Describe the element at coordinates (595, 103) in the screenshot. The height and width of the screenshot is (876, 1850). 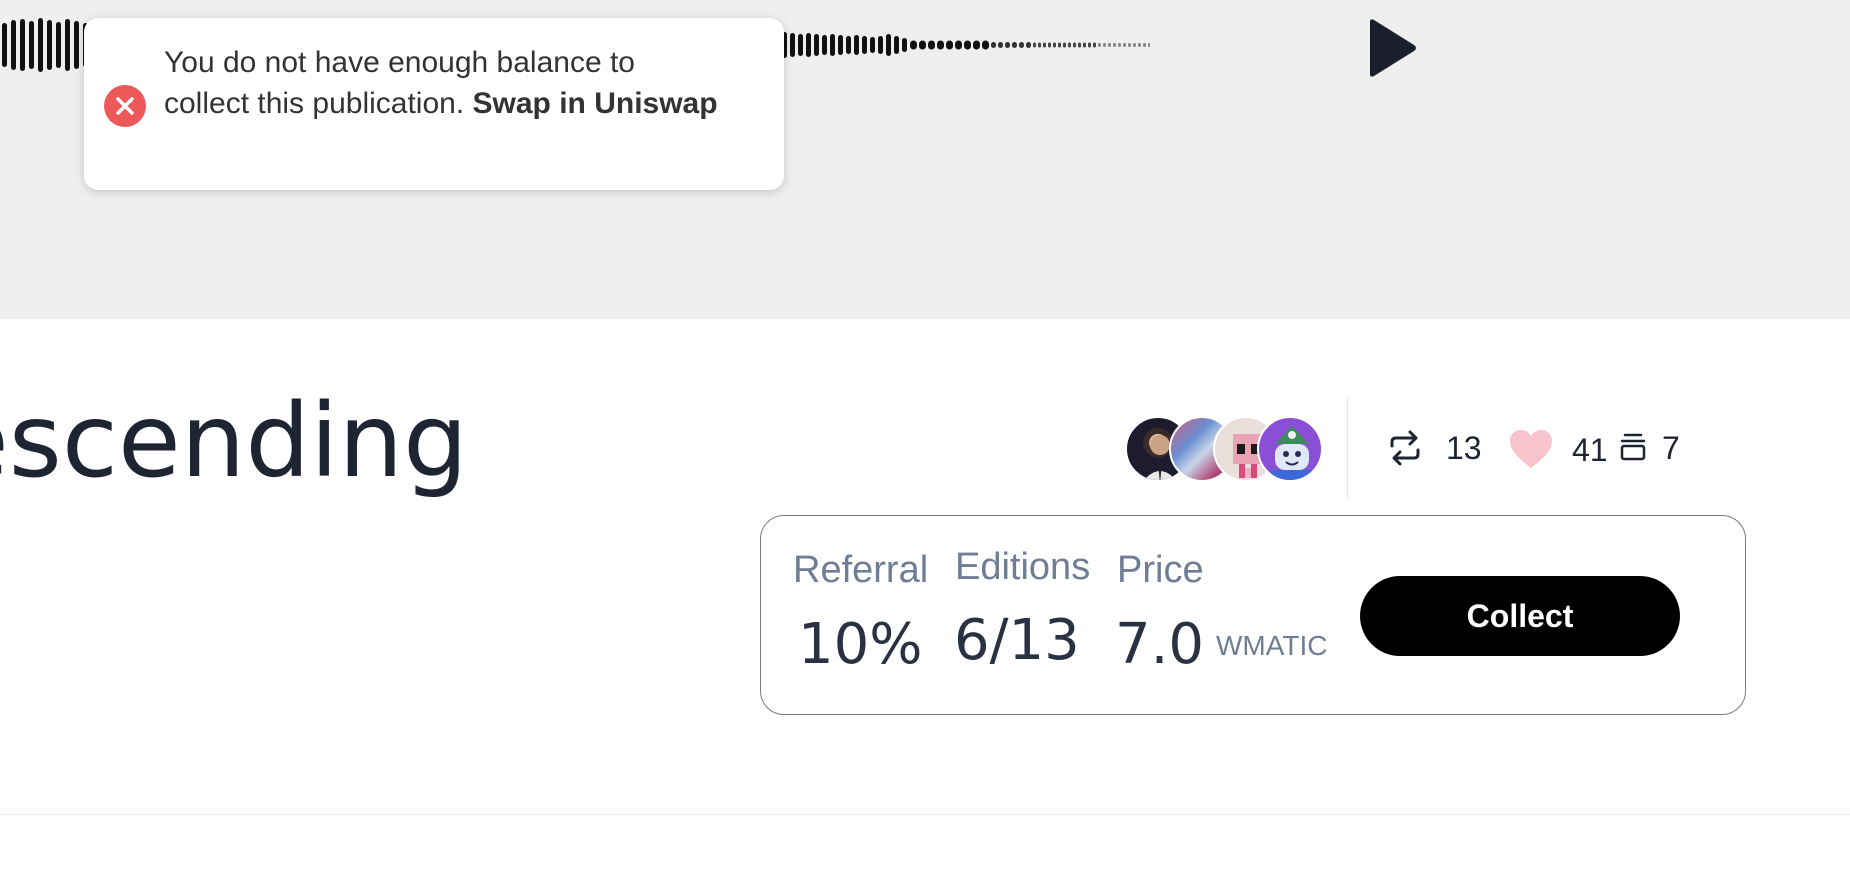
I see `swap-uniswap-link: Swap in Uniswap` at that location.